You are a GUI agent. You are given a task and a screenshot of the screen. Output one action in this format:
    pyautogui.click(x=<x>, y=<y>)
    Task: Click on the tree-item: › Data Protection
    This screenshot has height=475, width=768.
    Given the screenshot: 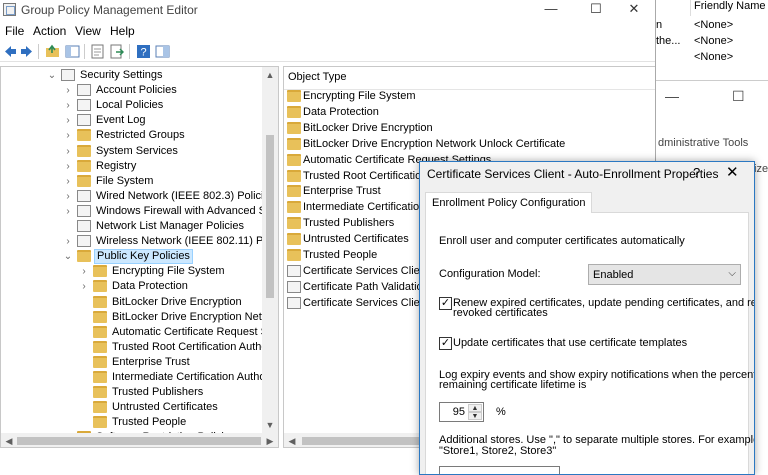 What is the action you would take?
    pyautogui.click(x=132, y=286)
    